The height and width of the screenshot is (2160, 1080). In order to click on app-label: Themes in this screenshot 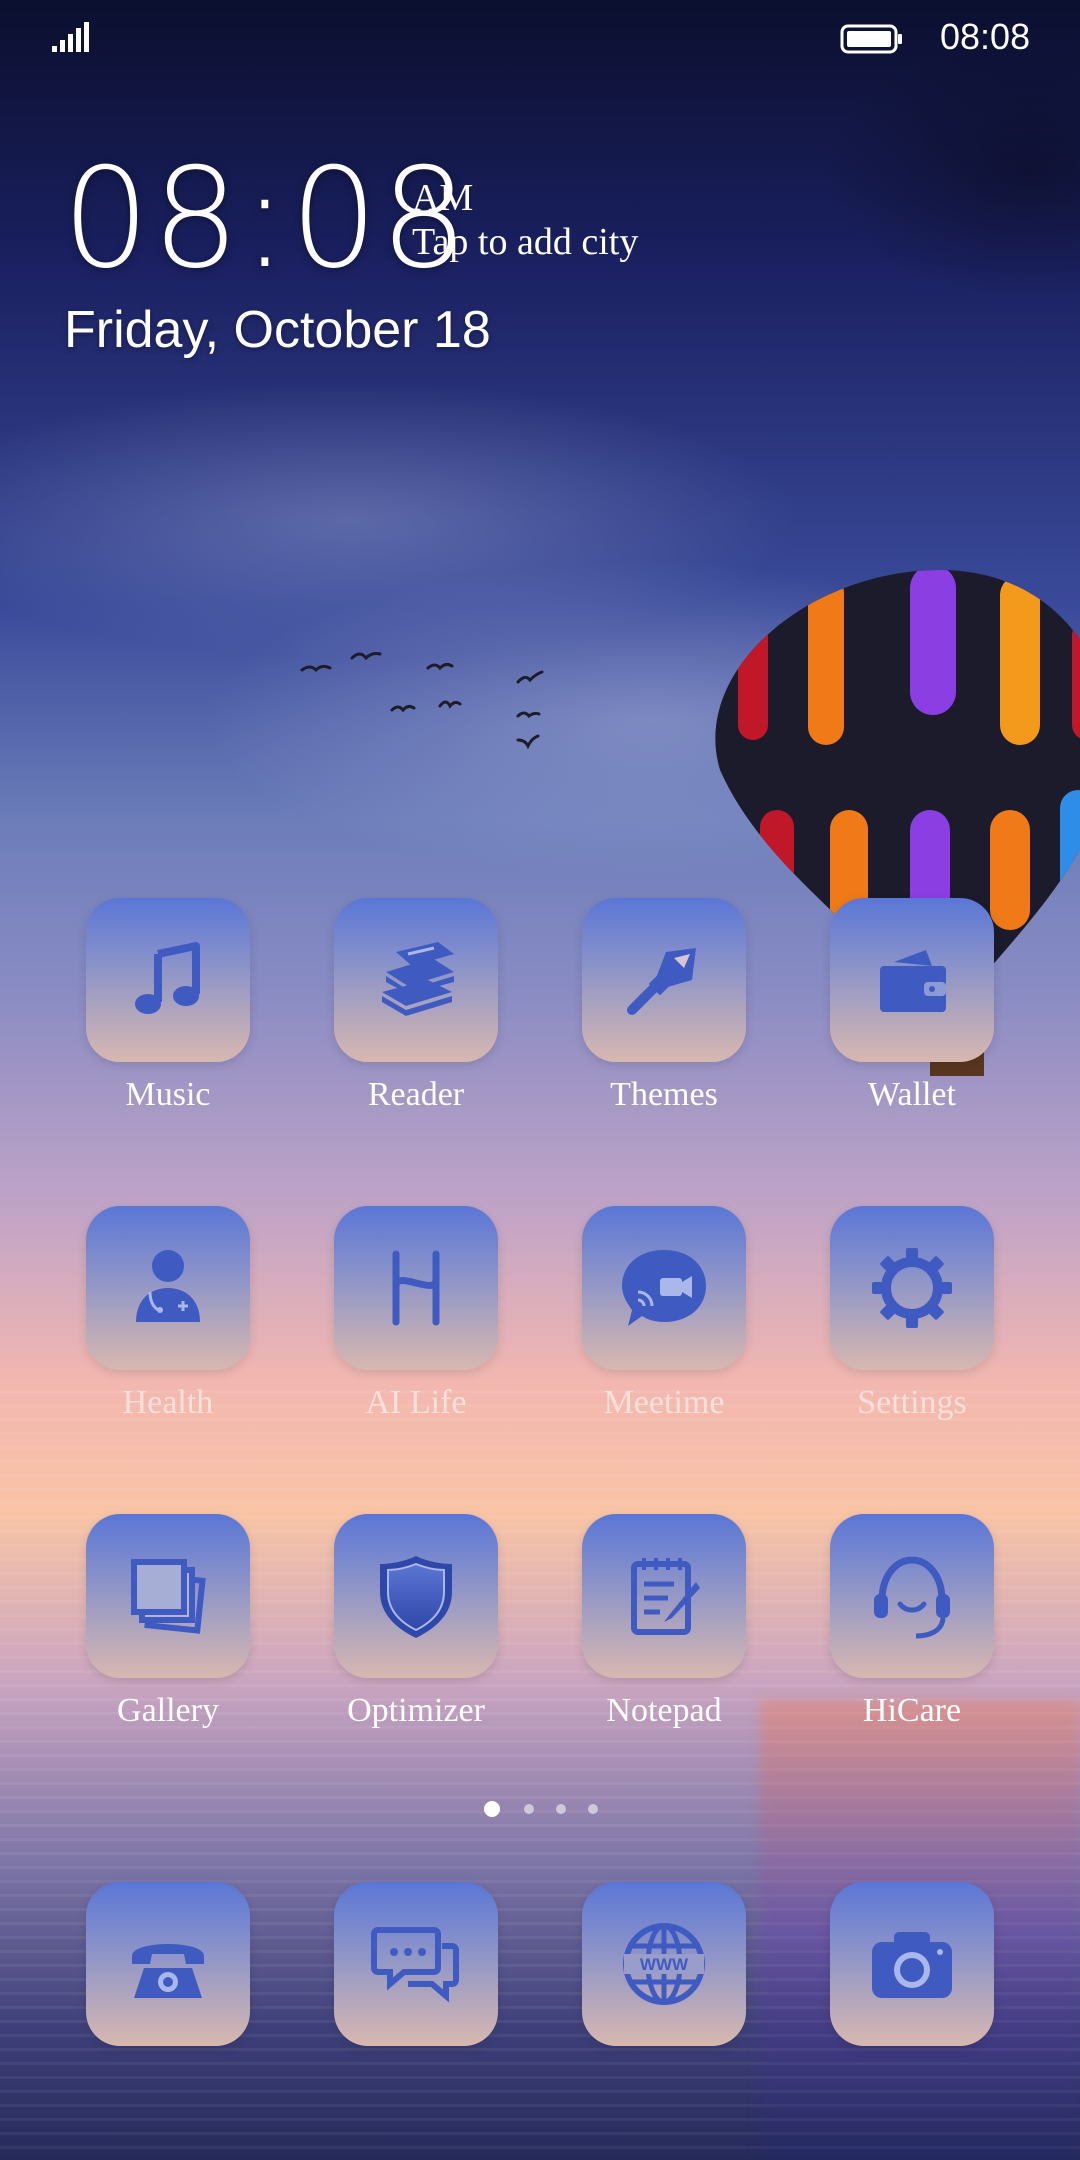, I will do `click(664, 1094)`.